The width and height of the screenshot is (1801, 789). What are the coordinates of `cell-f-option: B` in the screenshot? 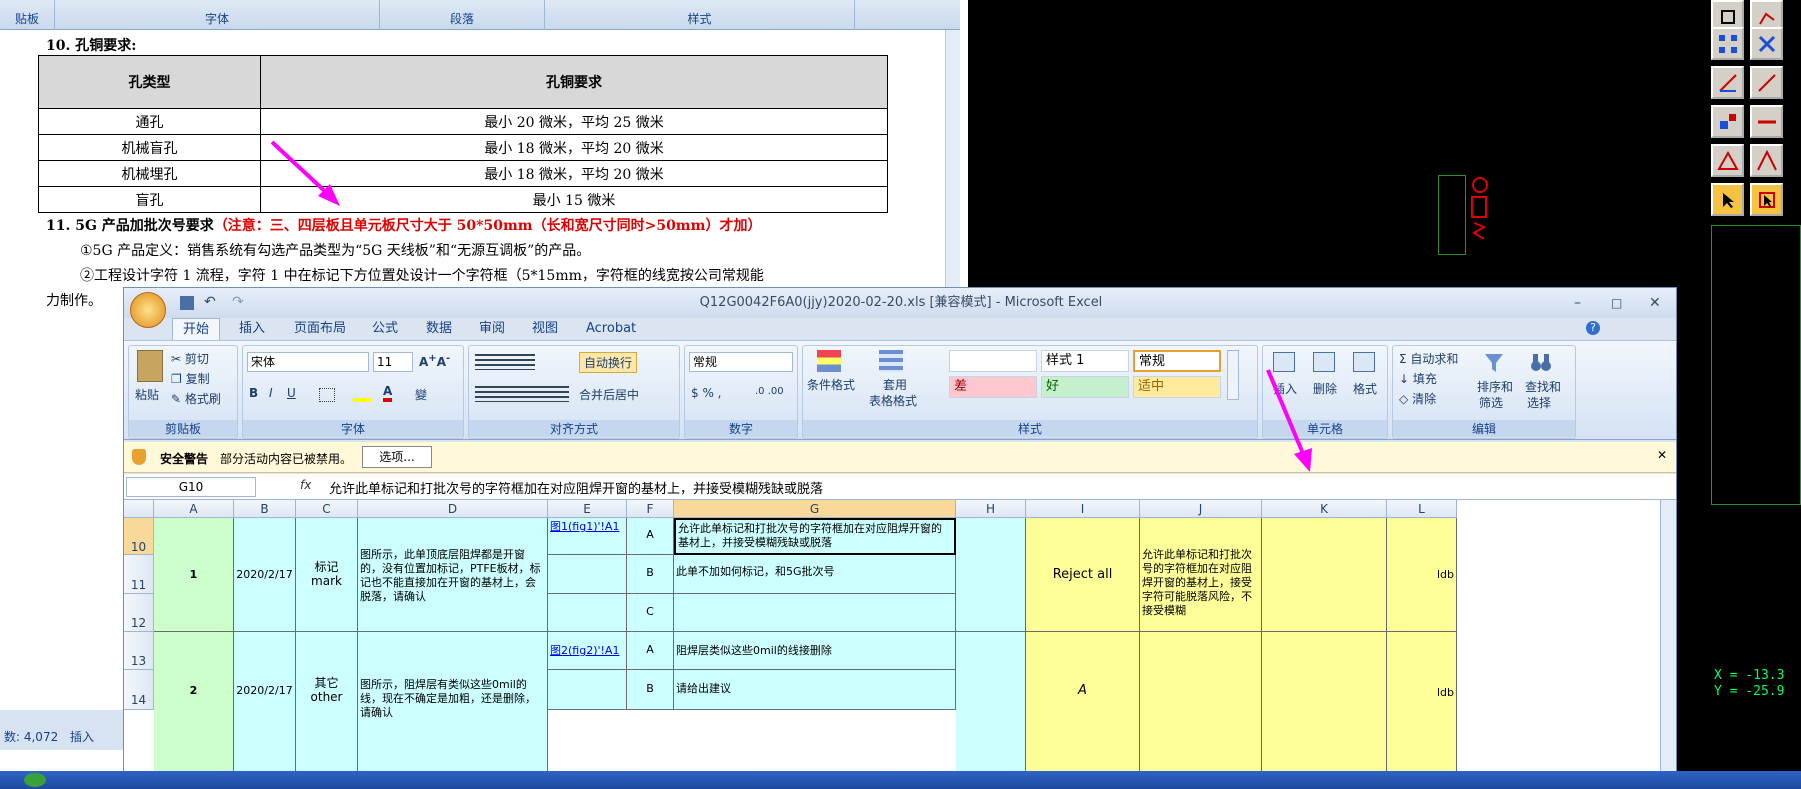 It's located at (650, 574).